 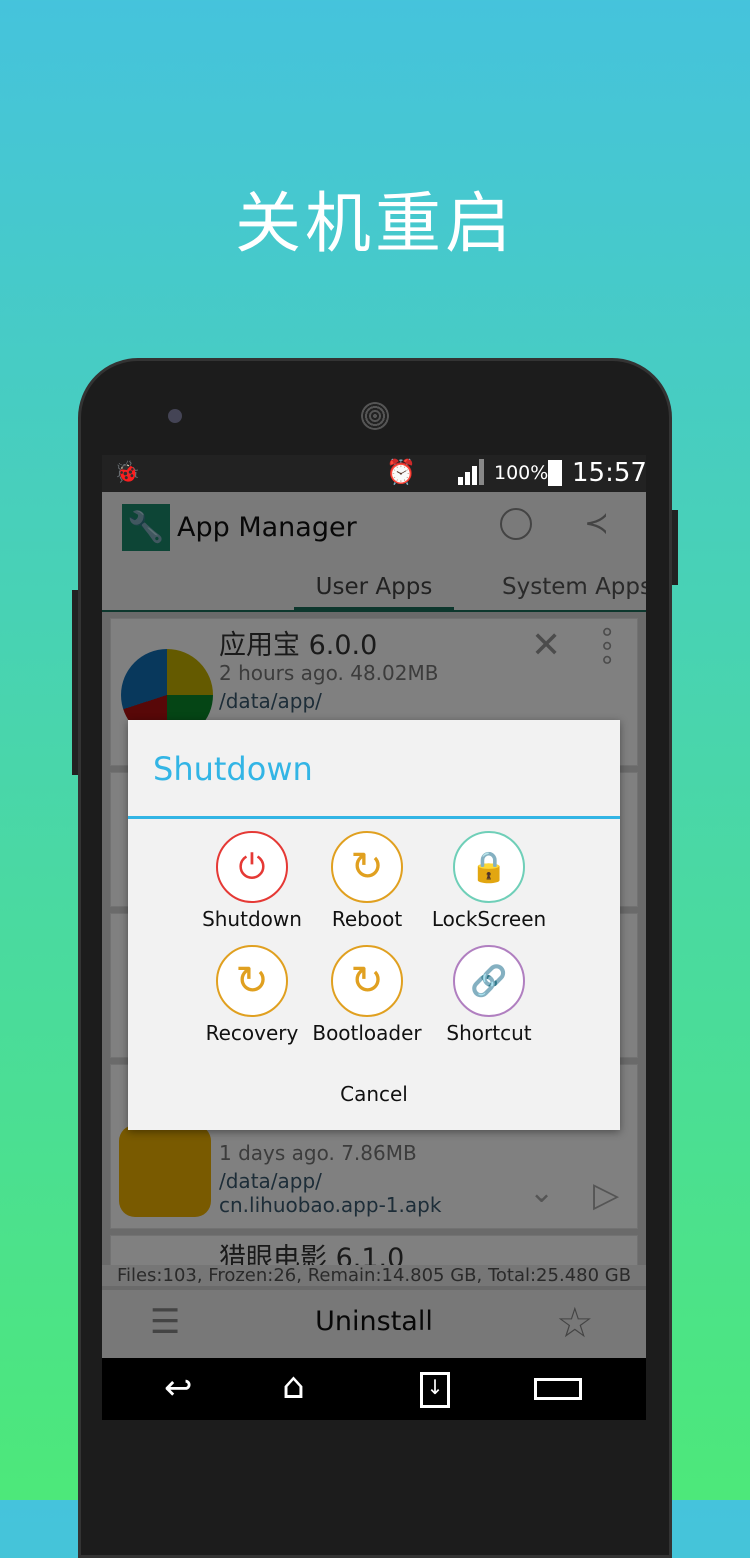 What do you see at coordinates (374, 1389) in the screenshot?
I see `nav-bar: ↩ ⌂ ↓` at bounding box center [374, 1389].